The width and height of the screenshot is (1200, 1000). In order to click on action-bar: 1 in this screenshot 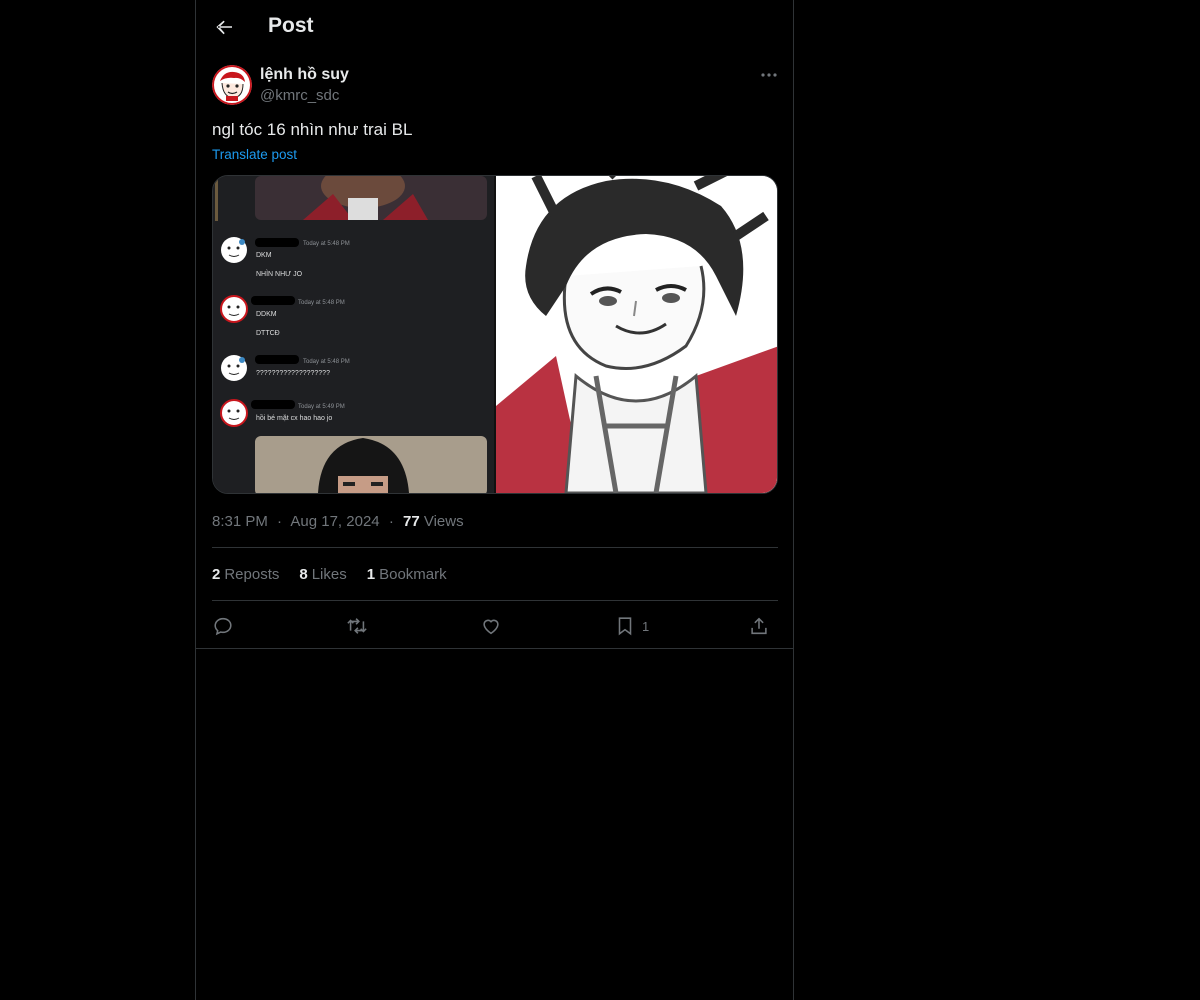, I will do `click(495, 626)`.